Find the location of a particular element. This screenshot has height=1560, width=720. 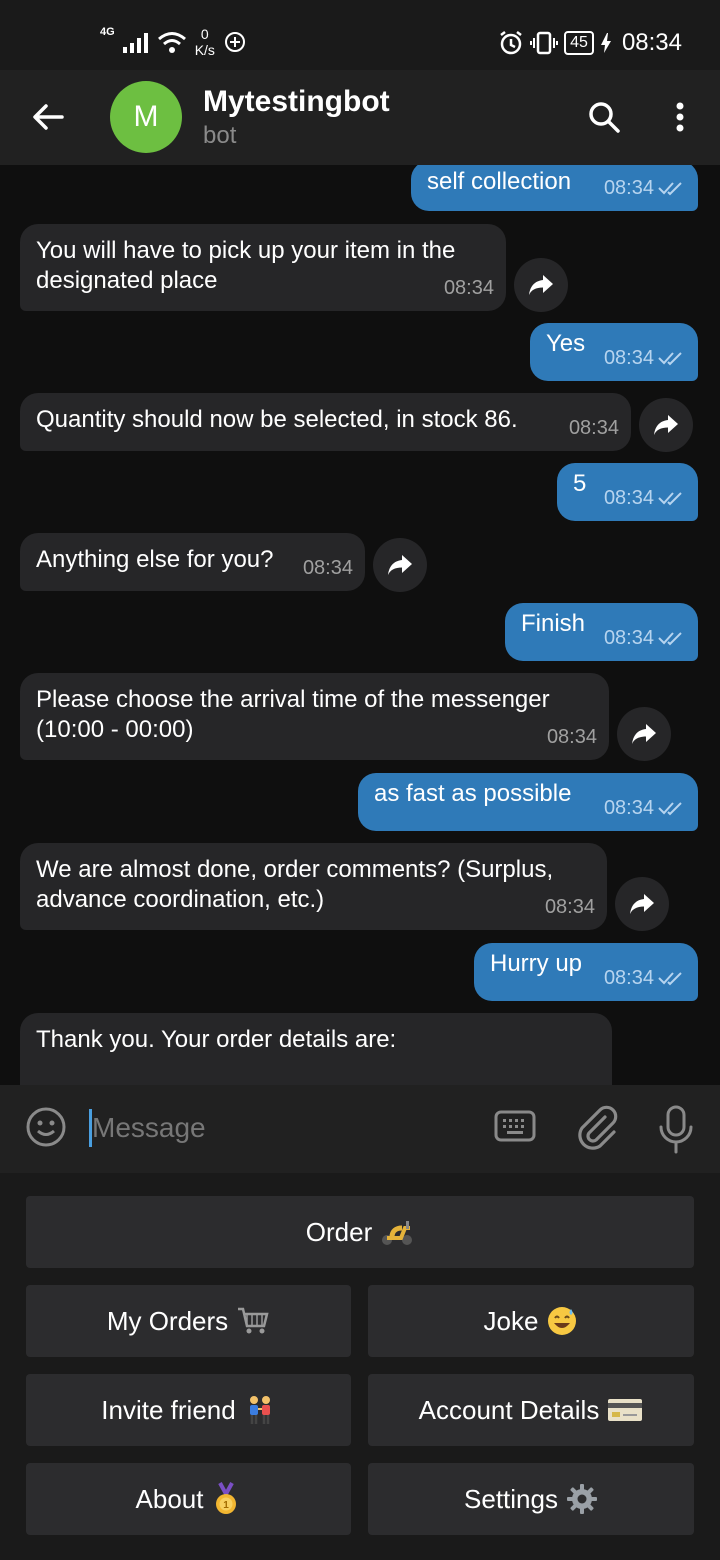

incoming-message: Thank you. Your order details are: is located at coordinates (316, 1049).